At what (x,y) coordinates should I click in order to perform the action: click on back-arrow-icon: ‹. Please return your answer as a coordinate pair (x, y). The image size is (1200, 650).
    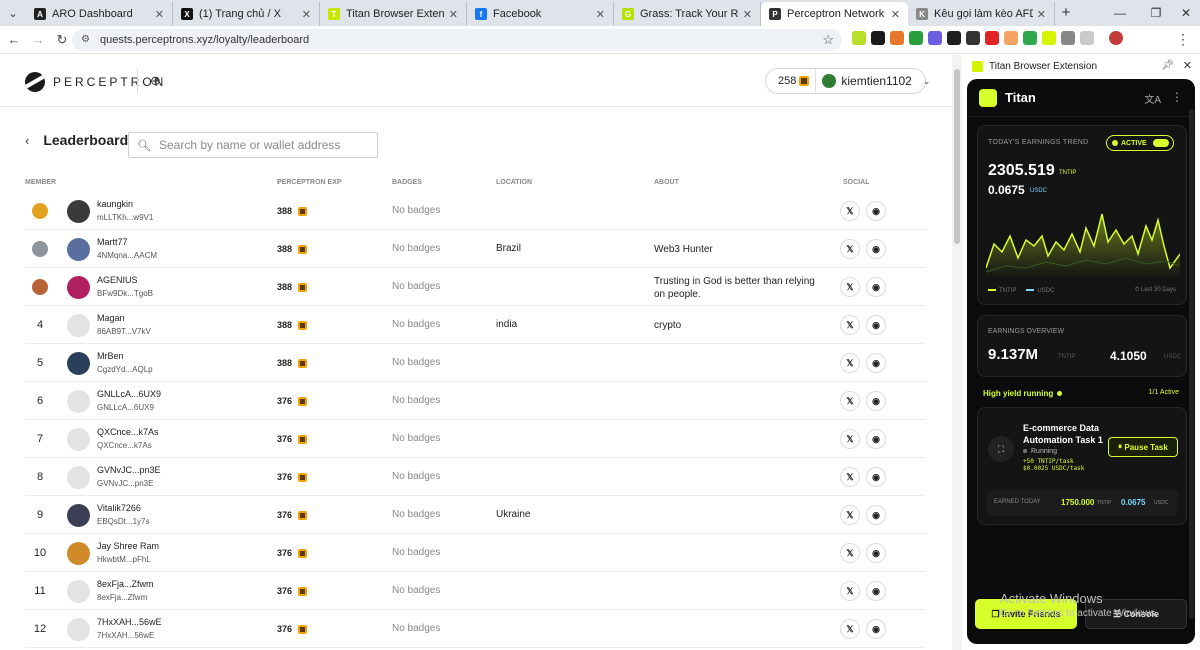
    Looking at the image, I should click on (27, 140).